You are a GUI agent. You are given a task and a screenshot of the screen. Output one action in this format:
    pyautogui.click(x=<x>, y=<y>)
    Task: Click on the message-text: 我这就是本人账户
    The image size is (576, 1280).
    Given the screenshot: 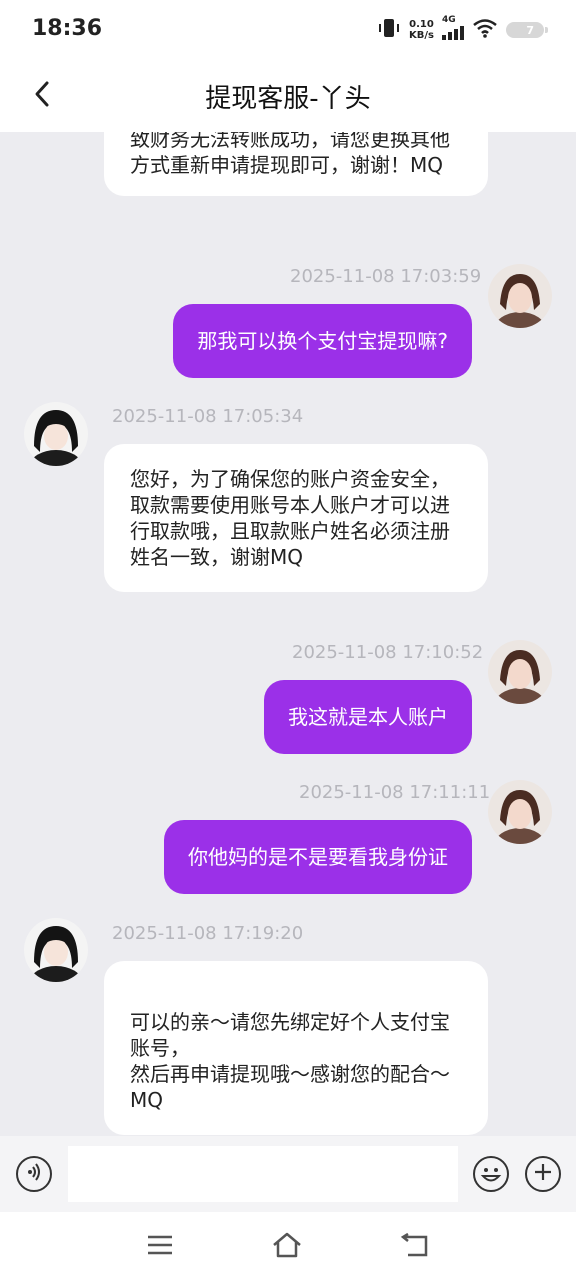 What is the action you would take?
    pyautogui.click(x=368, y=717)
    